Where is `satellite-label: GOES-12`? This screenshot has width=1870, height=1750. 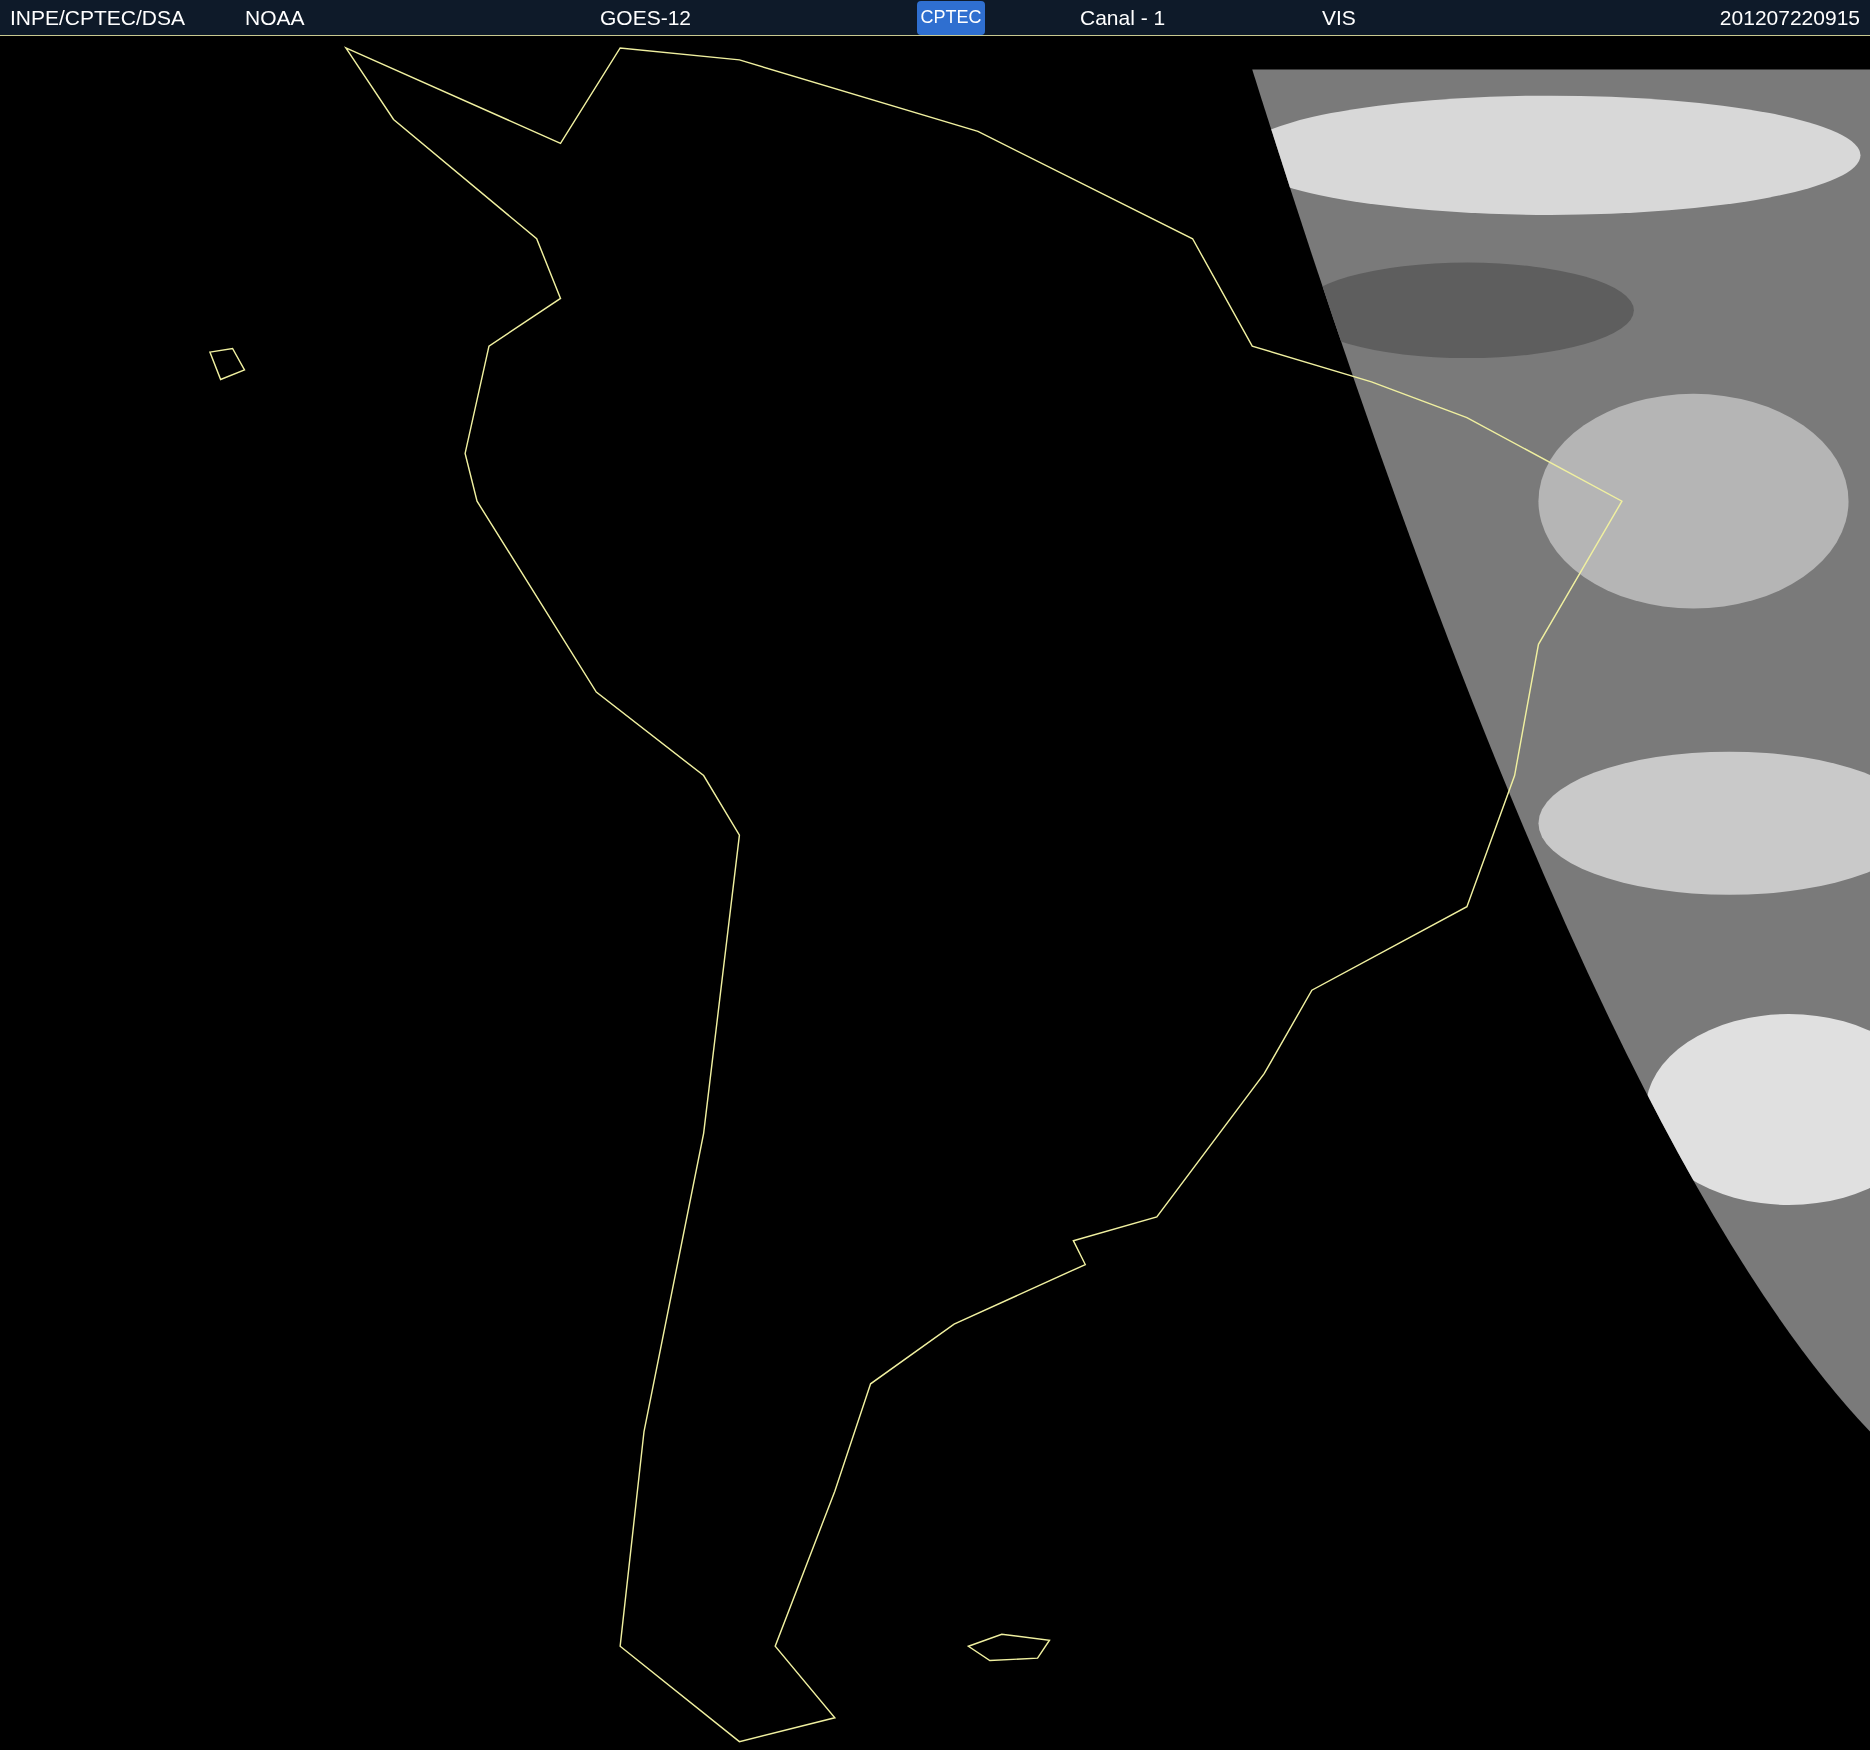 satellite-label: GOES-12 is located at coordinates (646, 17).